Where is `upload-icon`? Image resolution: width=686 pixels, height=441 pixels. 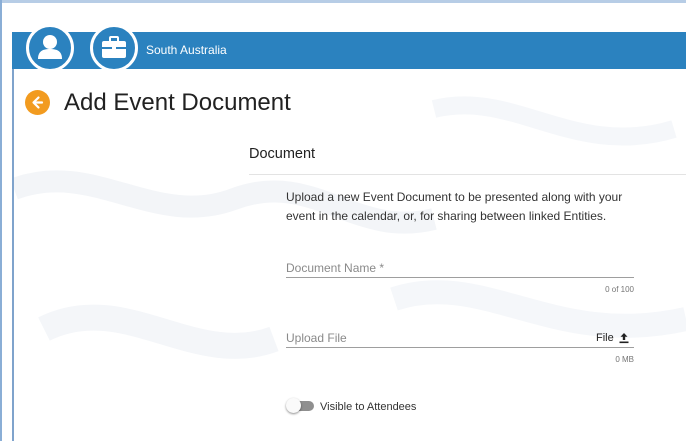
upload-icon is located at coordinates (624, 338).